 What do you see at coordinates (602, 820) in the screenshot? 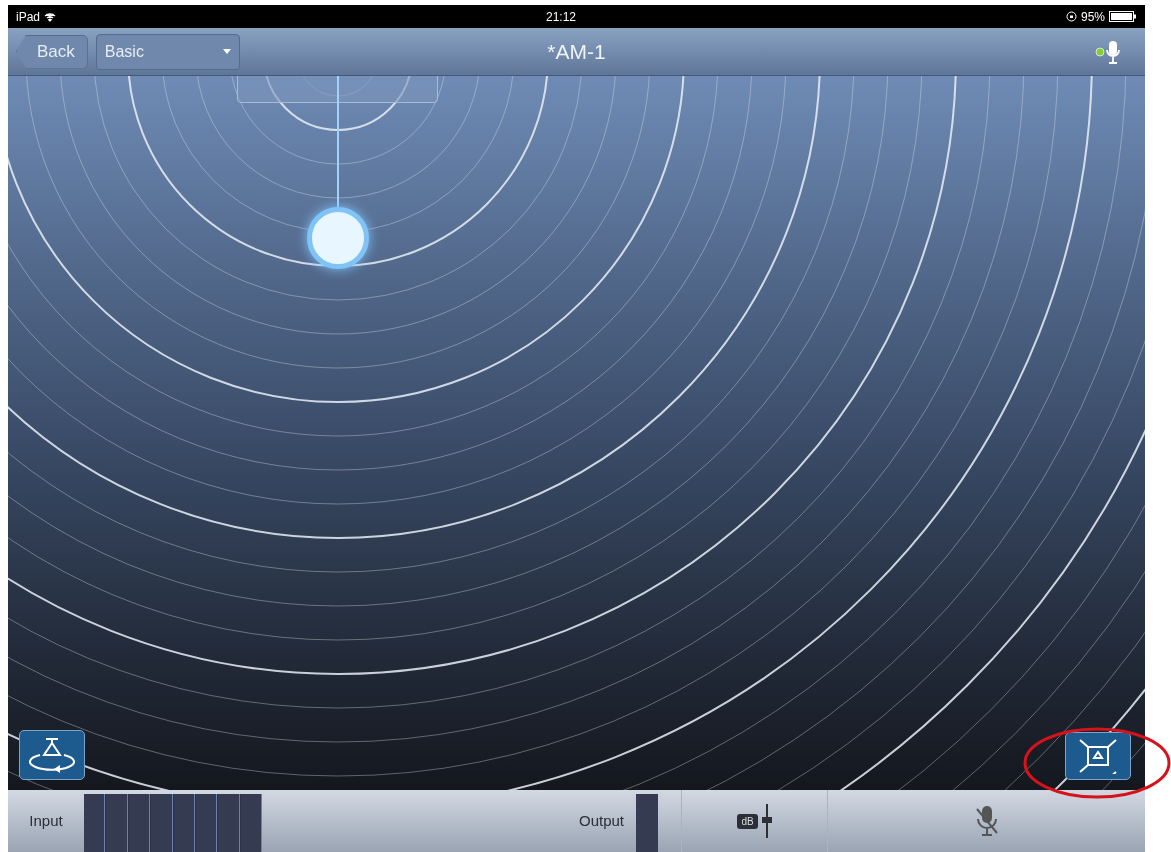
I see `output-label: Output` at bounding box center [602, 820].